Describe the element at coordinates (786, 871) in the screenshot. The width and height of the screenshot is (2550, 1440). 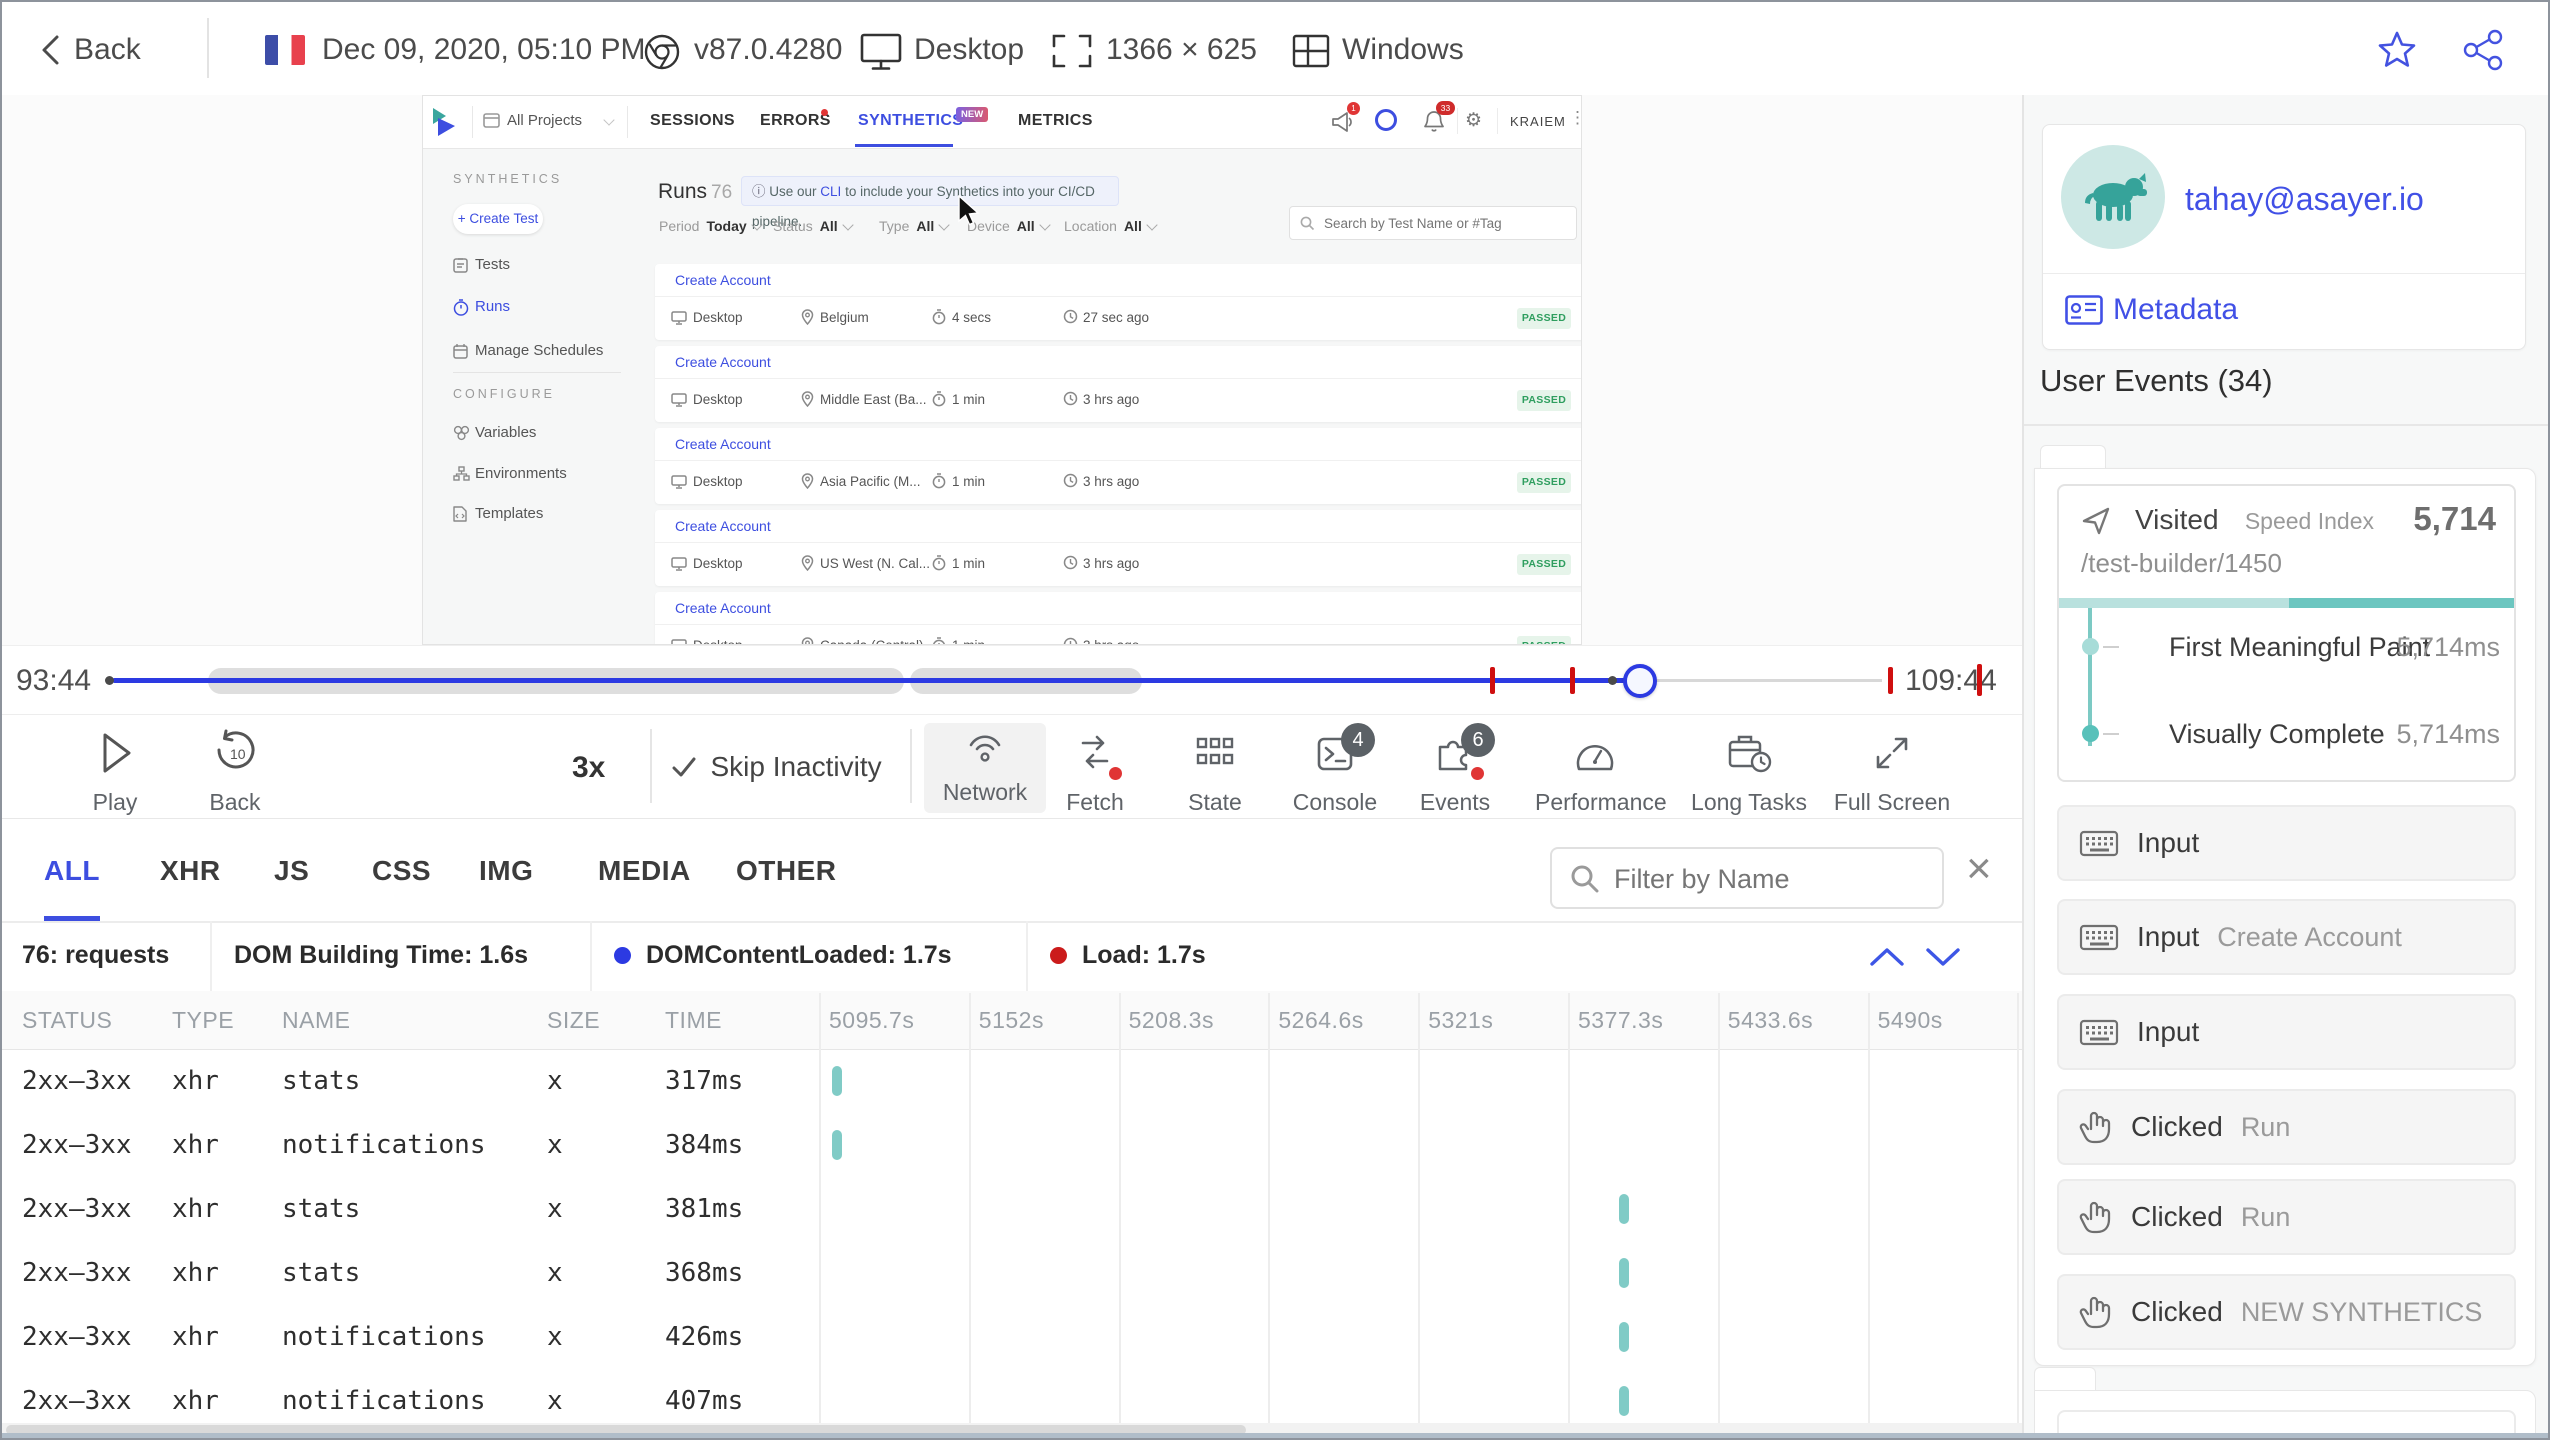
I see `network-tab-other: OTHER` at that location.